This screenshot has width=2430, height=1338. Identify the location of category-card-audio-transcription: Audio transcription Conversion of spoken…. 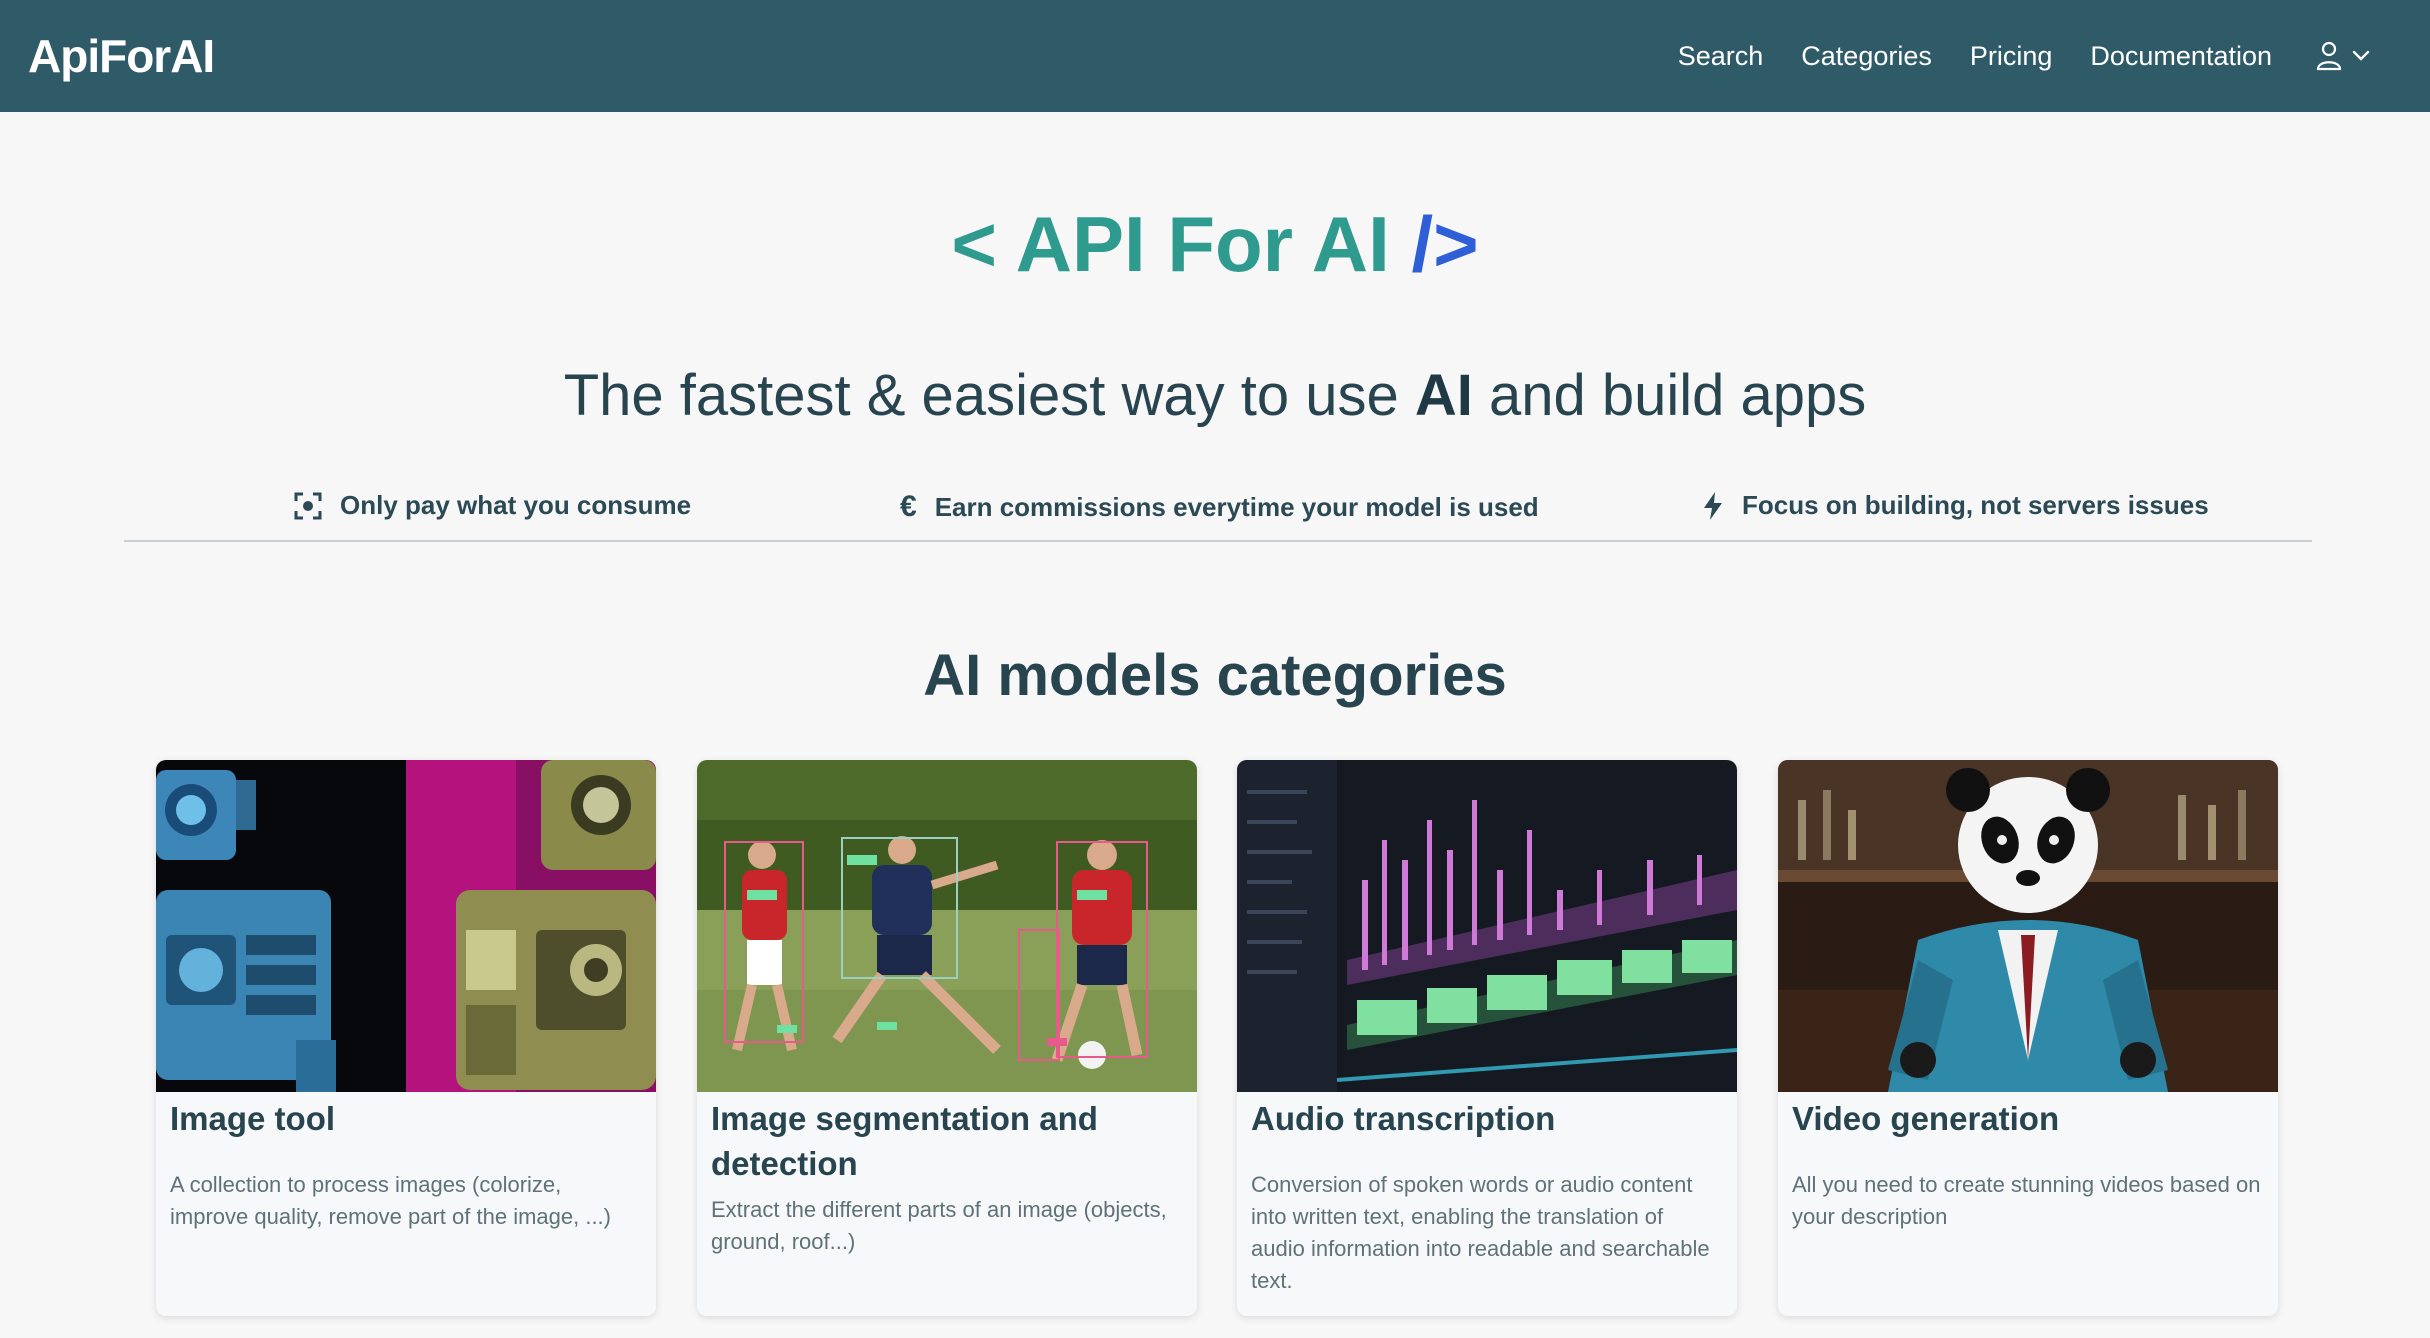
(1487, 1038).